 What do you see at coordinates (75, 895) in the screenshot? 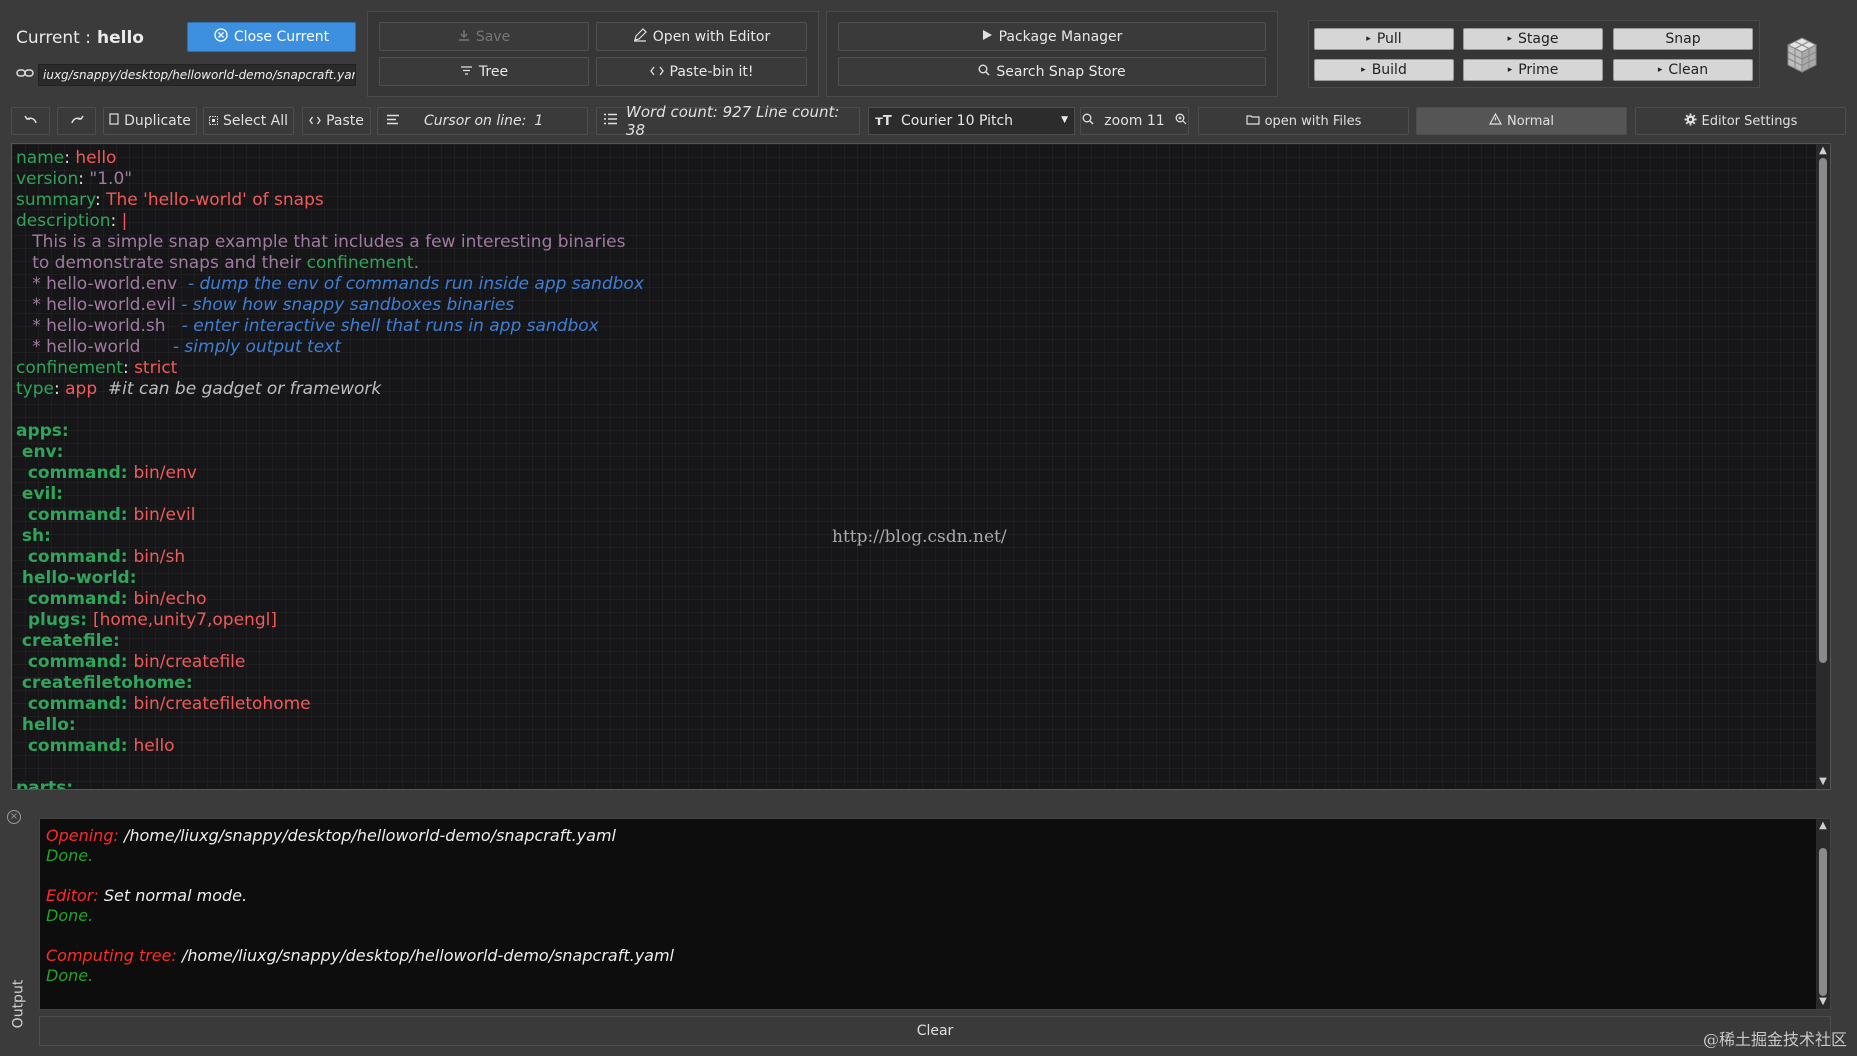
I see `log-line-token: Editor:` at bounding box center [75, 895].